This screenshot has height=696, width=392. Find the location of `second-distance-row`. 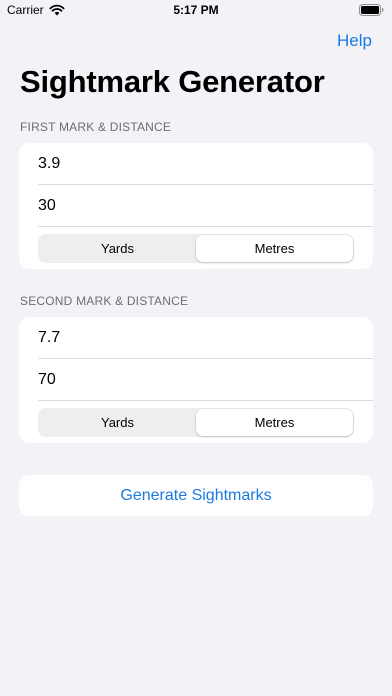

second-distance-row is located at coordinates (205, 380).